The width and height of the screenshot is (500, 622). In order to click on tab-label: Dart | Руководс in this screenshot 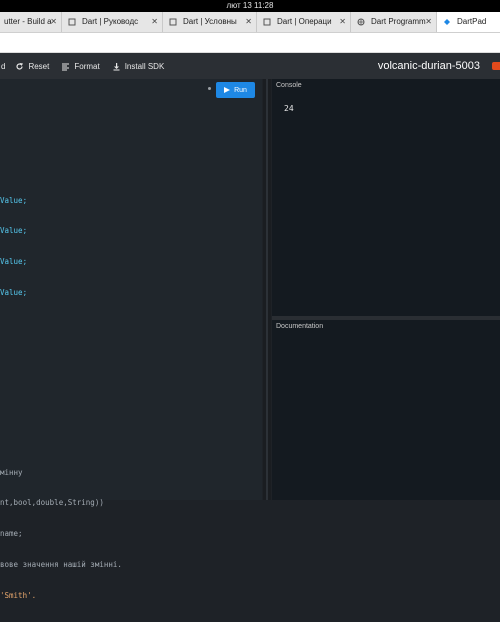, I will do `click(110, 21)`.